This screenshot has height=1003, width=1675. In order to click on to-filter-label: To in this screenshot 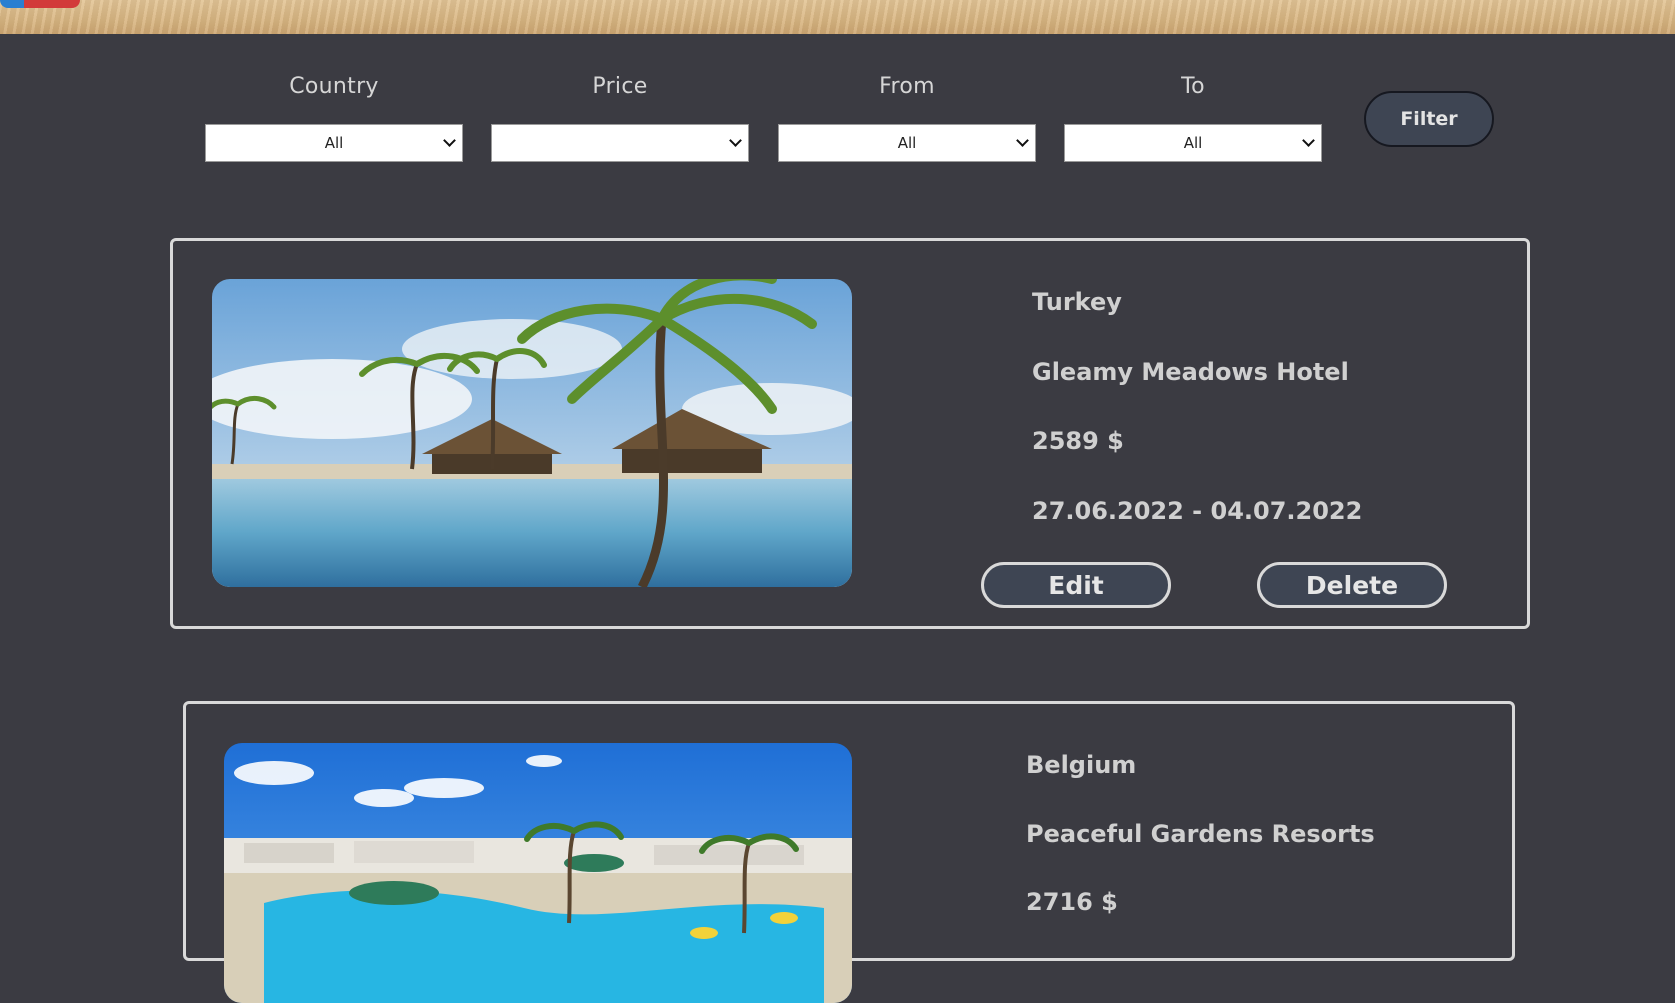, I will do `click(1193, 86)`.